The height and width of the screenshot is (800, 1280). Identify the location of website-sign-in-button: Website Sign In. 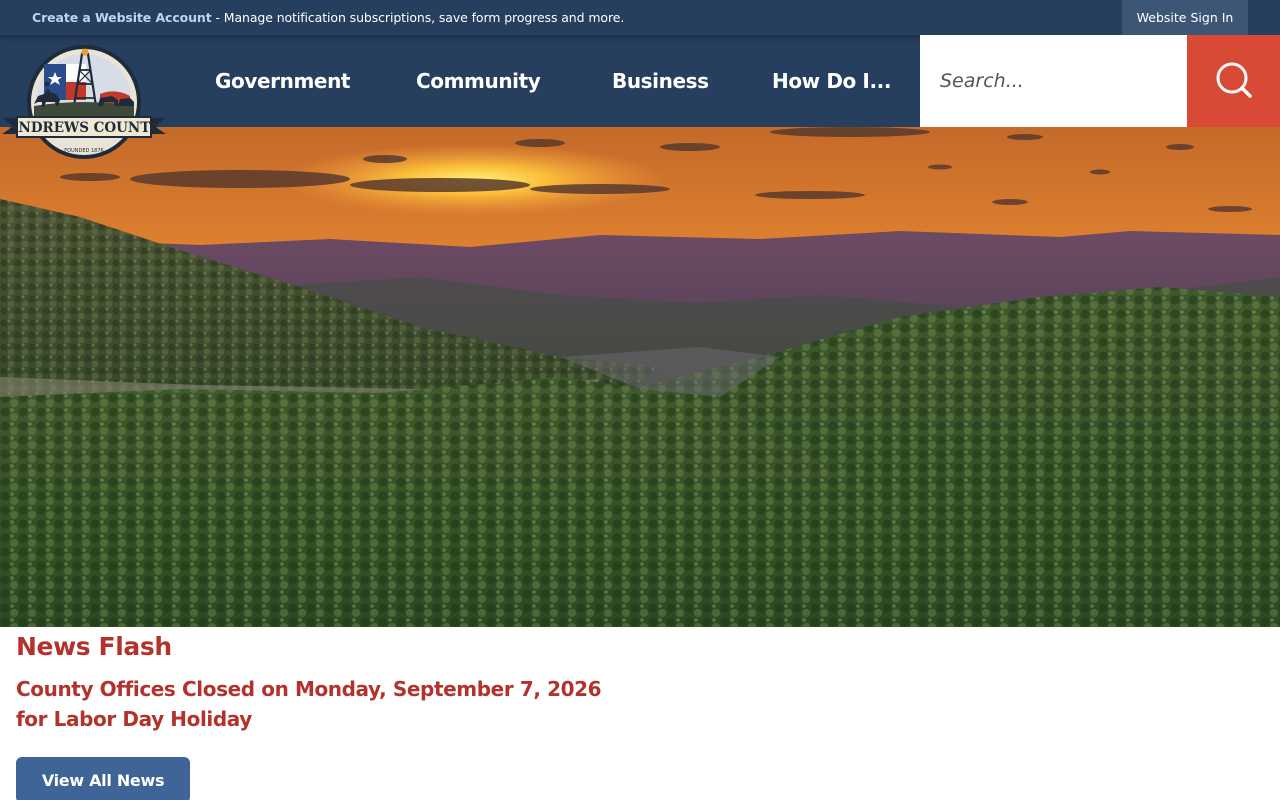
(1185, 17).